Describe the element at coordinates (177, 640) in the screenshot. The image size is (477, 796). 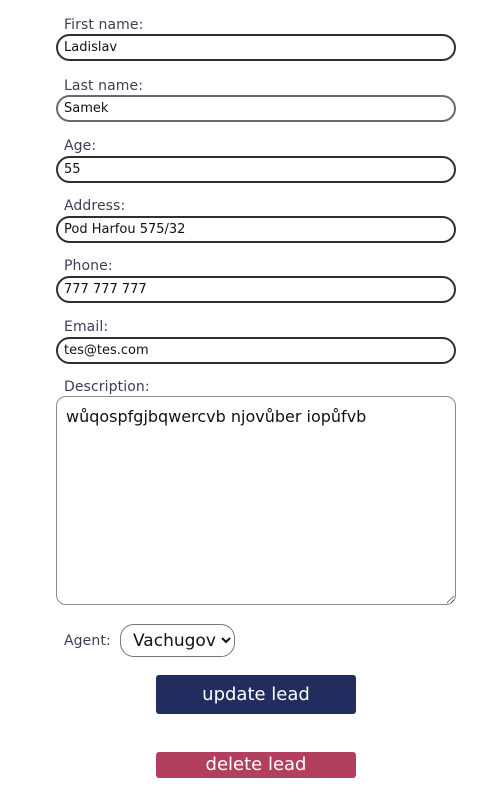
I see `agent-select: Vachugov` at that location.